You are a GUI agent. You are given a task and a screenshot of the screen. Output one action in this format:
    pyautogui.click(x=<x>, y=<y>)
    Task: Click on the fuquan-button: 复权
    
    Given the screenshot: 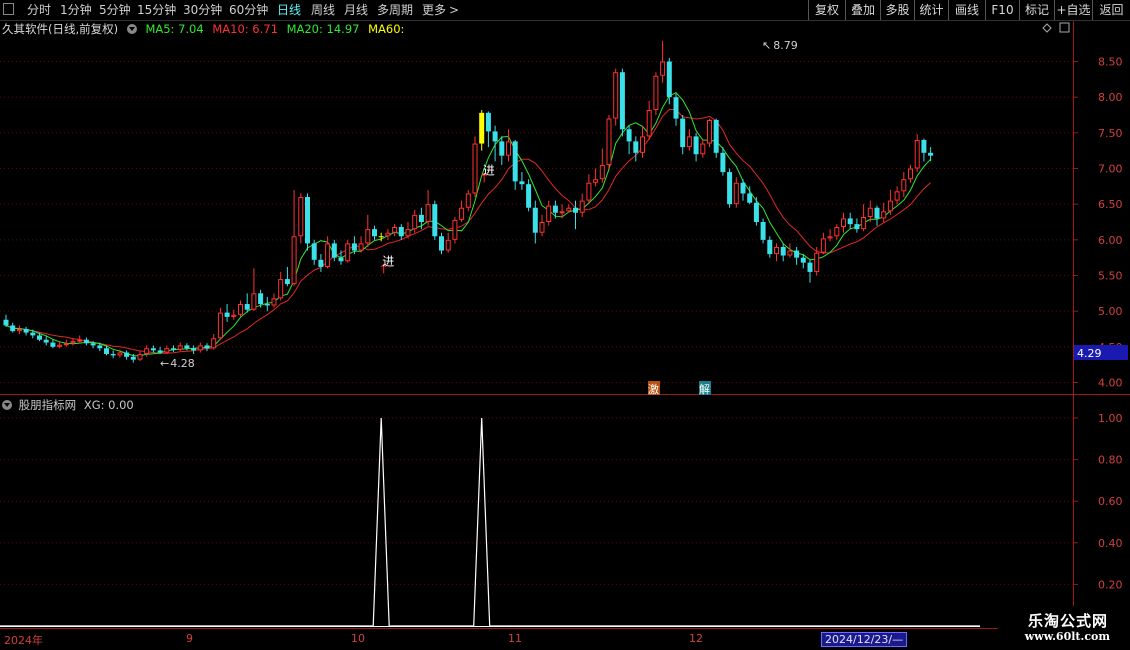 What is the action you would take?
    pyautogui.click(x=826, y=10)
    